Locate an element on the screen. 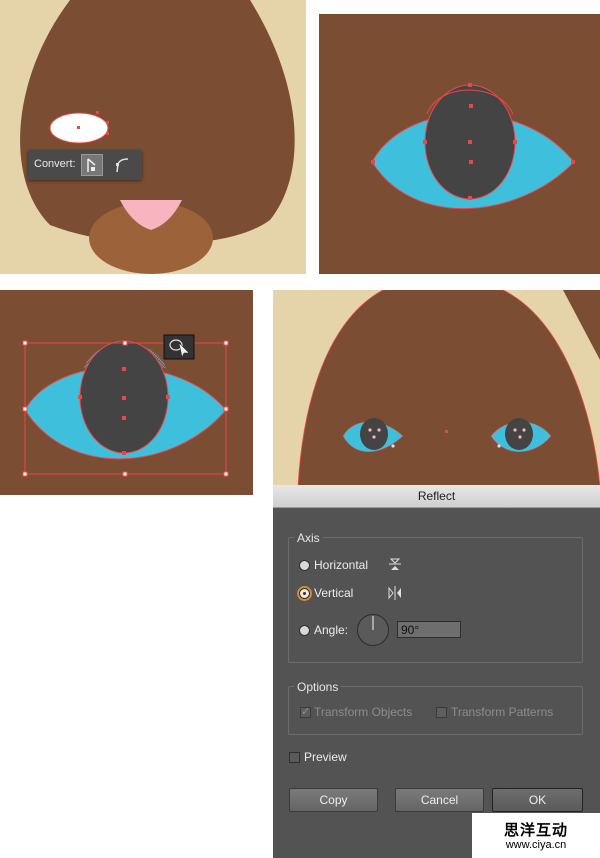 Image resolution: width=600 pixels, height=858 pixels. copy-button: Copy is located at coordinates (333, 800).